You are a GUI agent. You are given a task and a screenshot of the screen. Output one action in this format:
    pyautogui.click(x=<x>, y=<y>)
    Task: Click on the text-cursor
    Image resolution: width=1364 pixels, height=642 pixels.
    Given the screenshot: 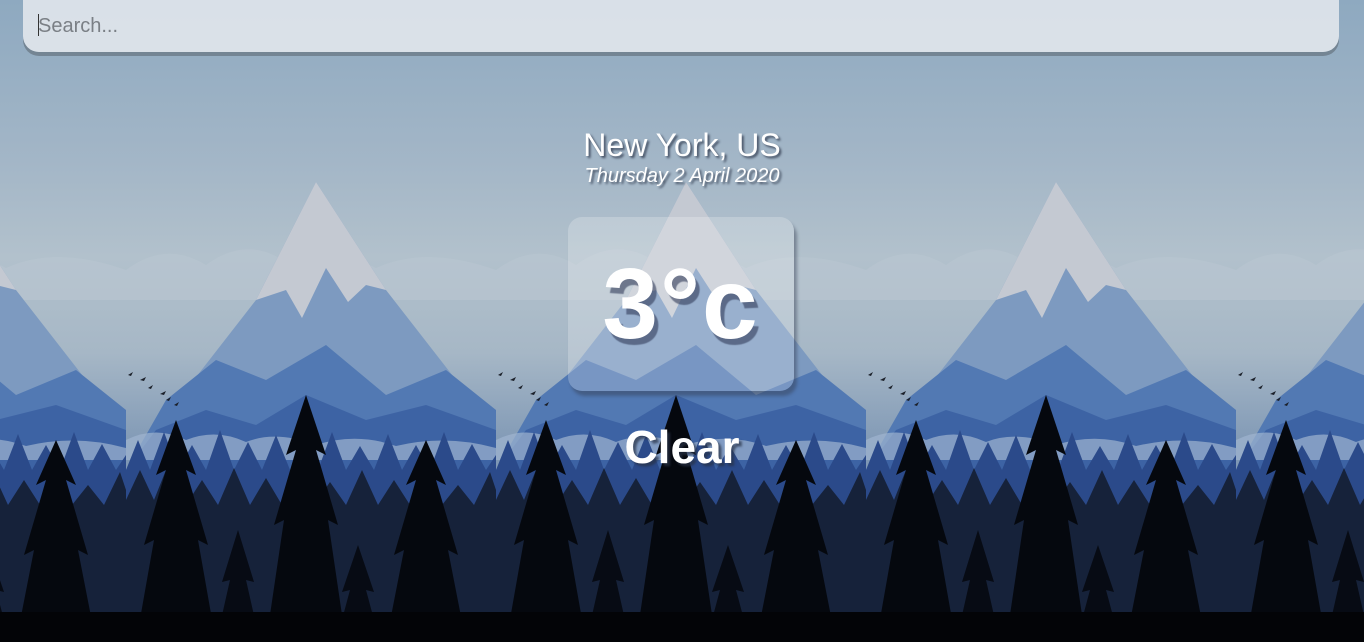 What is the action you would take?
    pyautogui.click(x=38, y=25)
    